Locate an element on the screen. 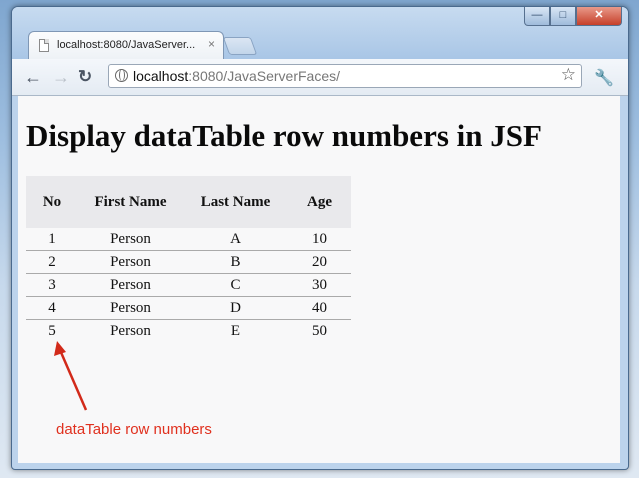 The width and height of the screenshot is (639, 478). new-tab-button is located at coordinates (240, 46).